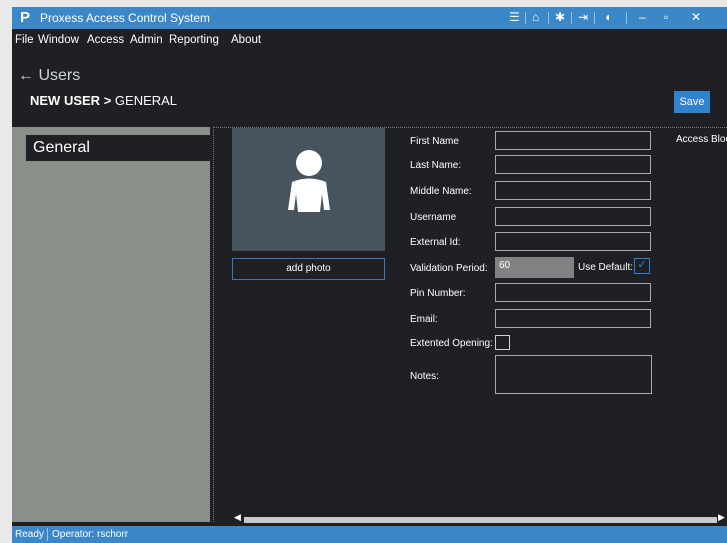 This screenshot has width=727, height=543. I want to click on external-id-label: External Id:, so click(435, 242).